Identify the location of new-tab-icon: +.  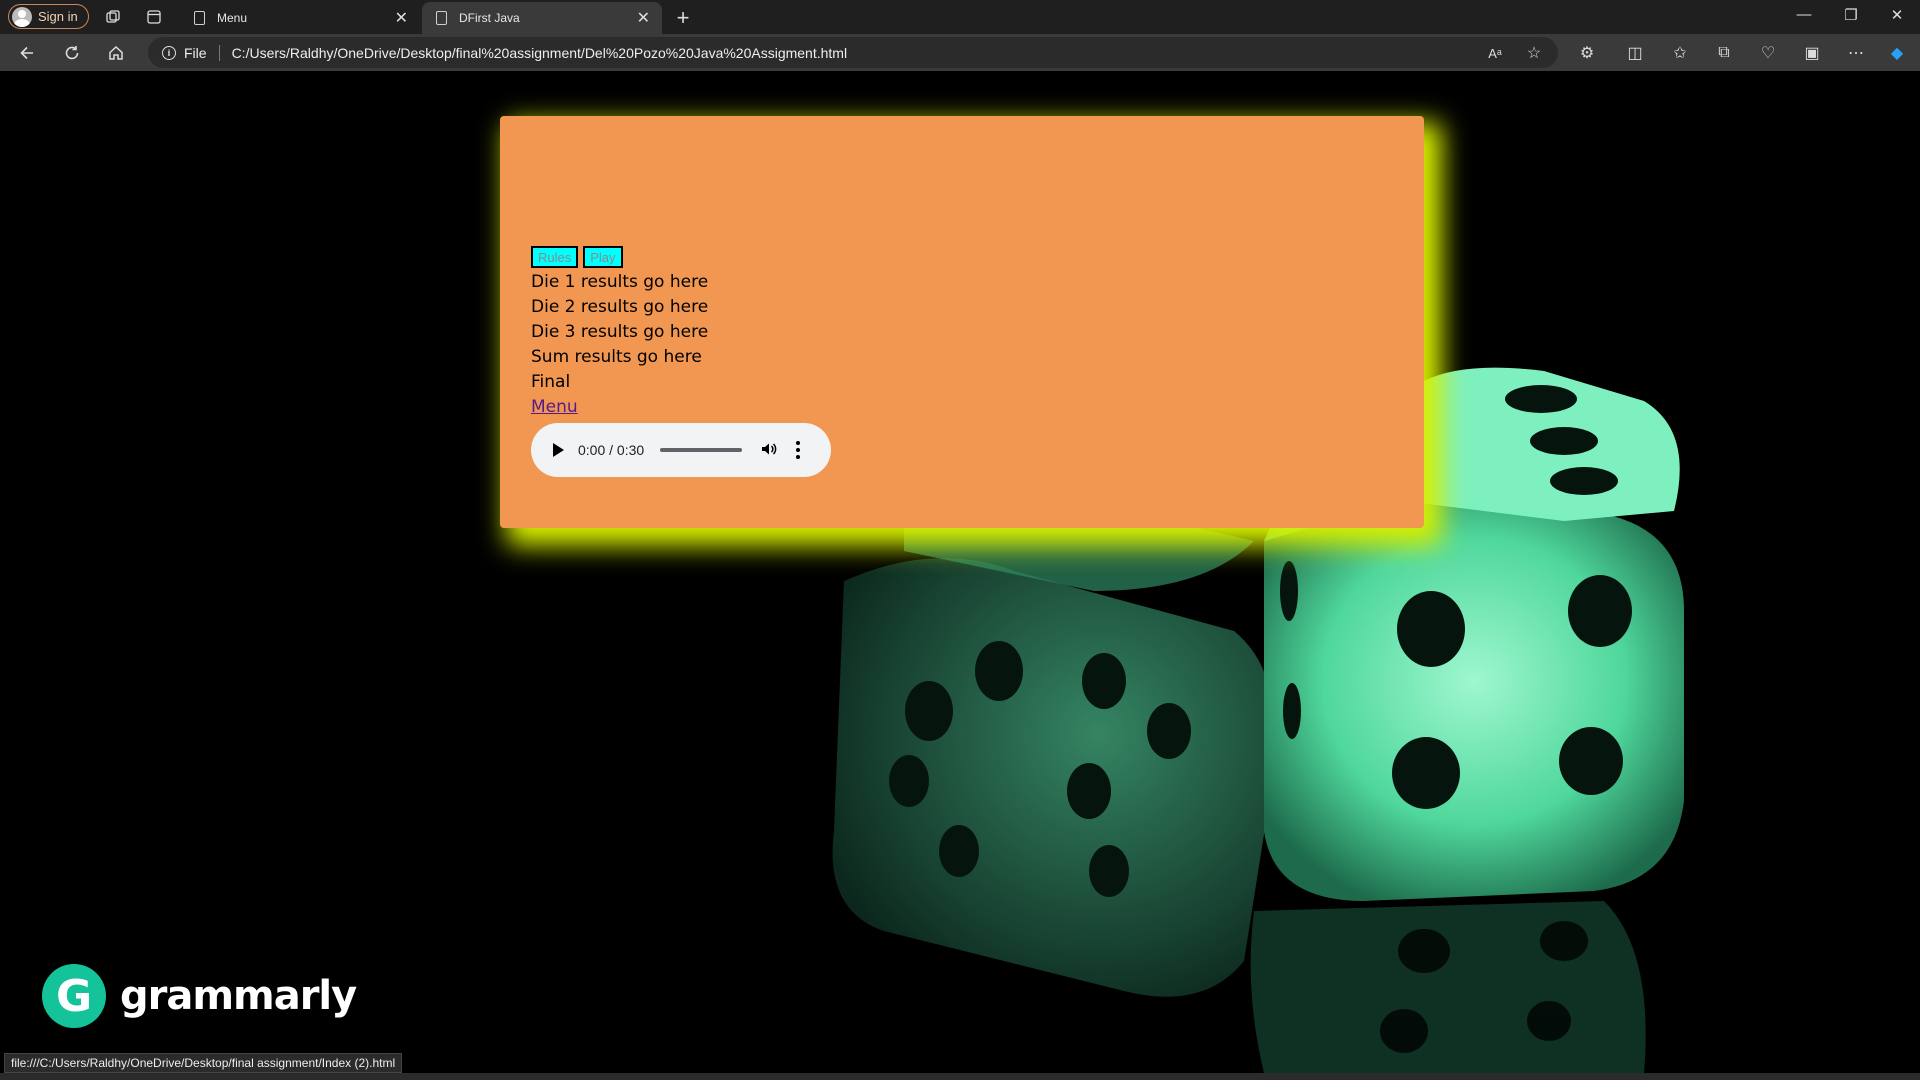
(683, 18).